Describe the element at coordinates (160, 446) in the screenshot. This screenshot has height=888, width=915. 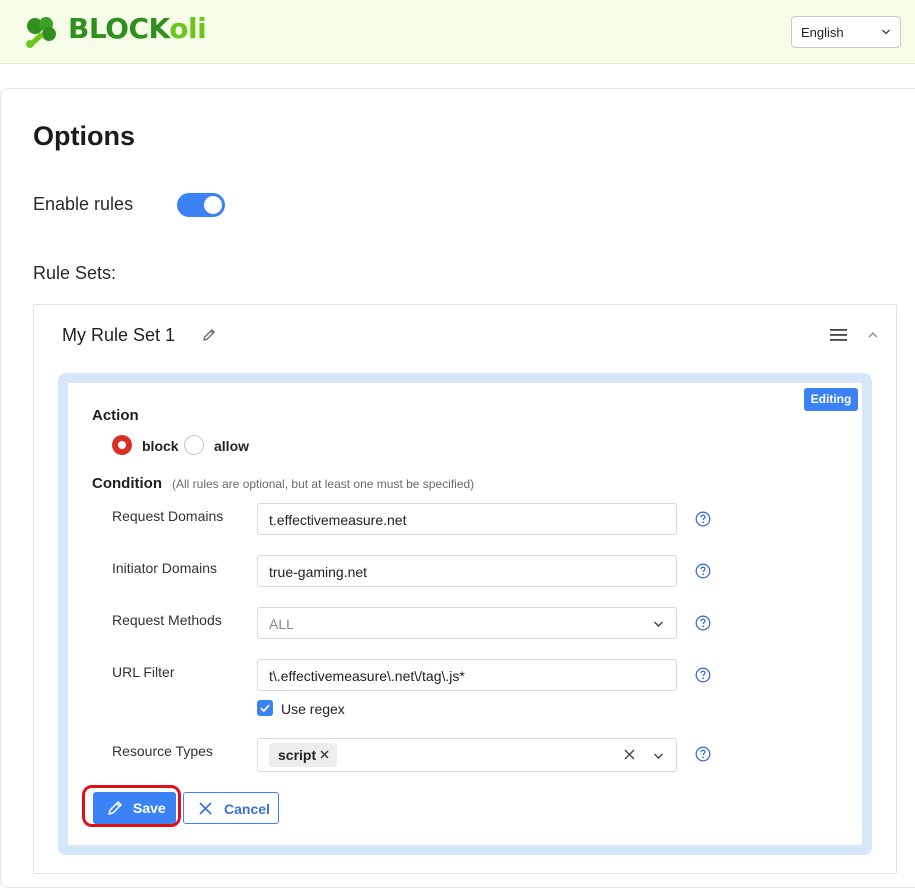
I see `radio-block-label: block` at that location.